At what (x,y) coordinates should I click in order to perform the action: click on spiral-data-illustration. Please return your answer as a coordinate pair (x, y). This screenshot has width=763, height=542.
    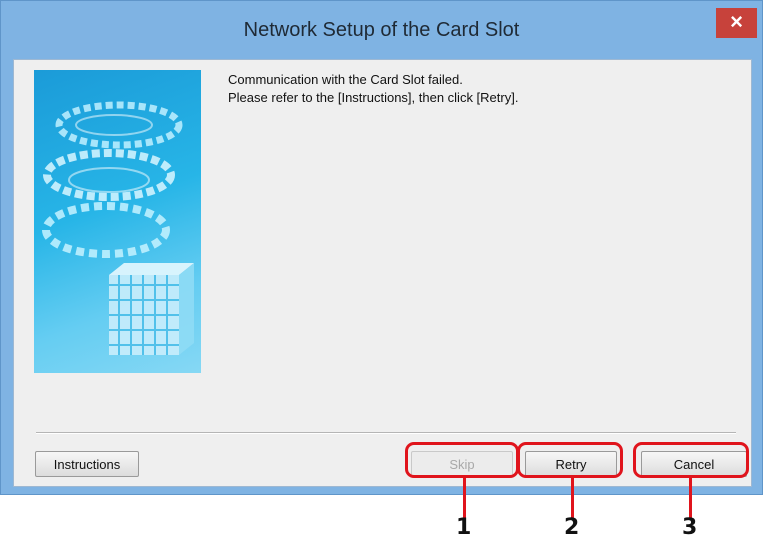
    Looking at the image, I should click on (118, 228).